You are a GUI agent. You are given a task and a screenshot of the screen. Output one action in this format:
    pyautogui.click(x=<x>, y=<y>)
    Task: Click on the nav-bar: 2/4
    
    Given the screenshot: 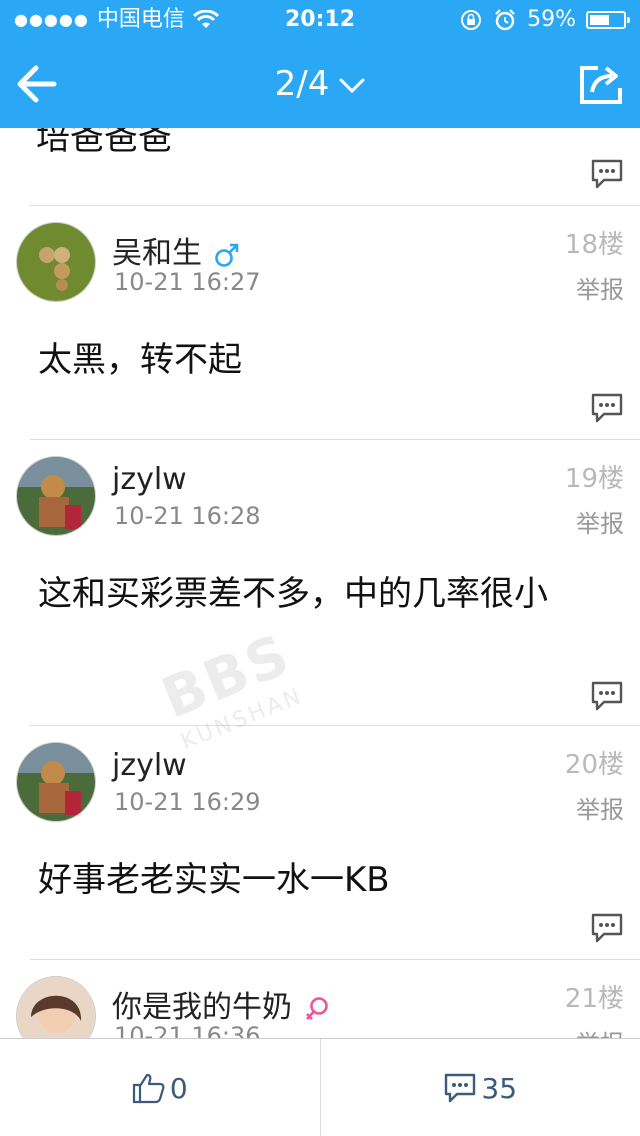 What is the action you would take?
    pyautogui.click(x=320, y=84)
    